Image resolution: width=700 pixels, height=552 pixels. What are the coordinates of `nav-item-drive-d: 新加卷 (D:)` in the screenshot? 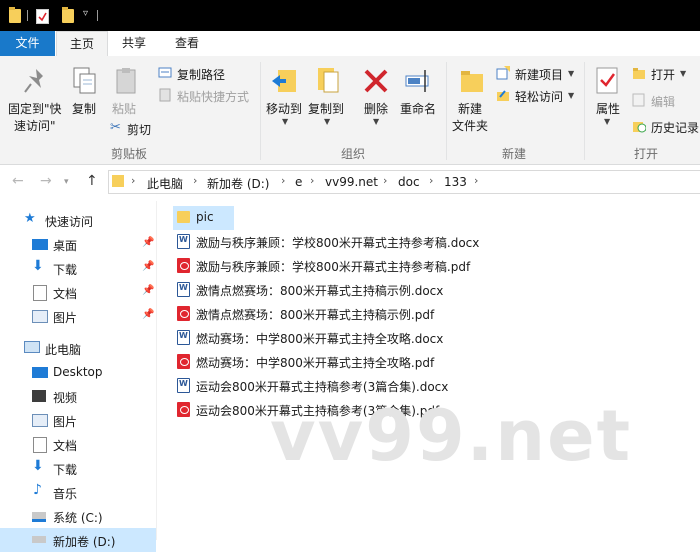 It's located at (78, 540).